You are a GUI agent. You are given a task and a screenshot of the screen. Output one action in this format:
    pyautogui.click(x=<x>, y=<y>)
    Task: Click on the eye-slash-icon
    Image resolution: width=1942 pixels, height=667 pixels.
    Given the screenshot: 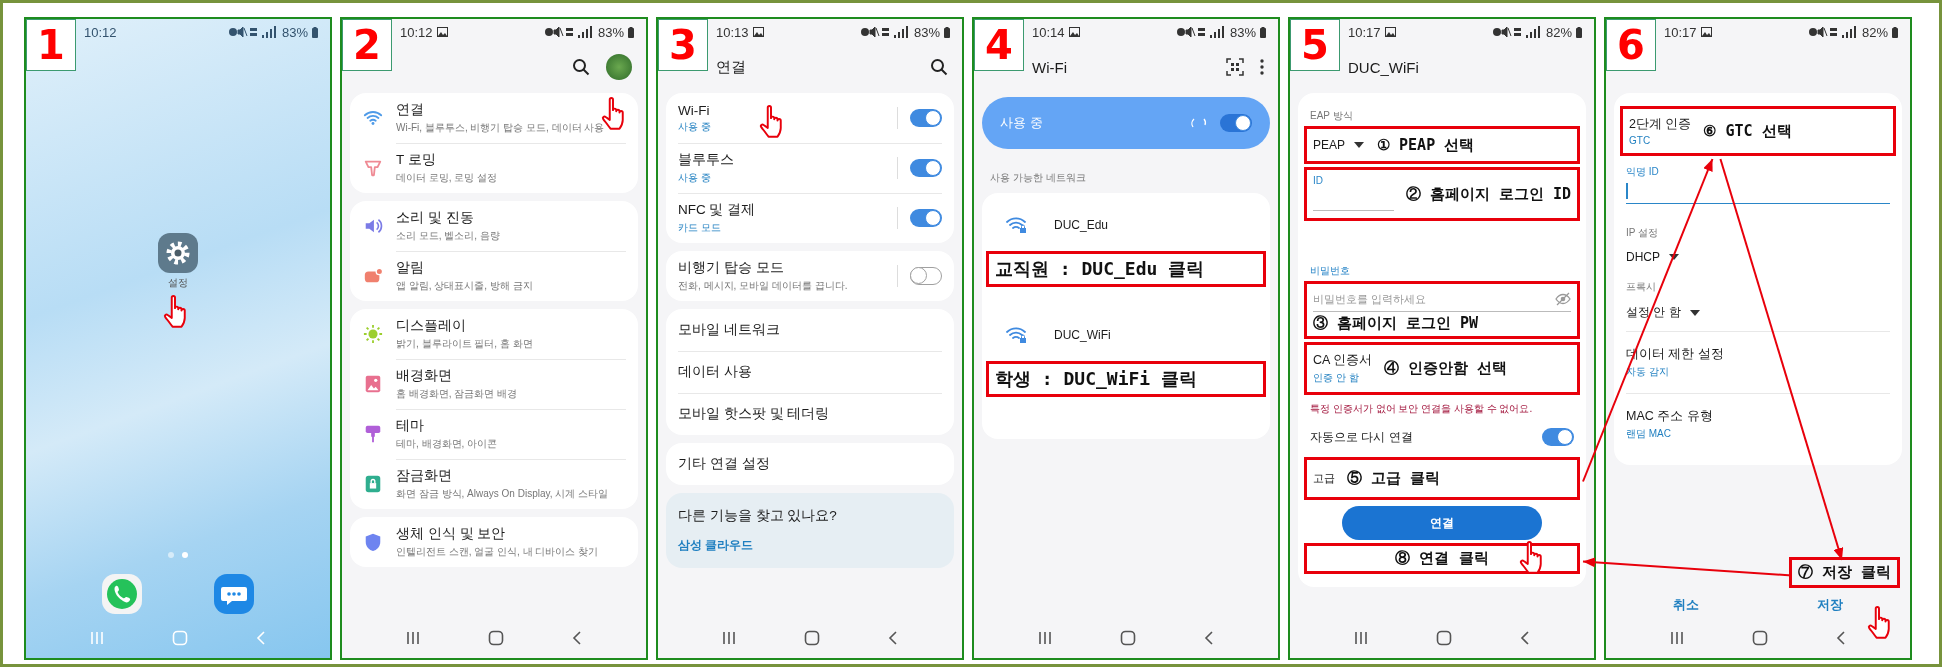 What is the action you would take?
    pyautogui.click(x=1563, y=299)
    